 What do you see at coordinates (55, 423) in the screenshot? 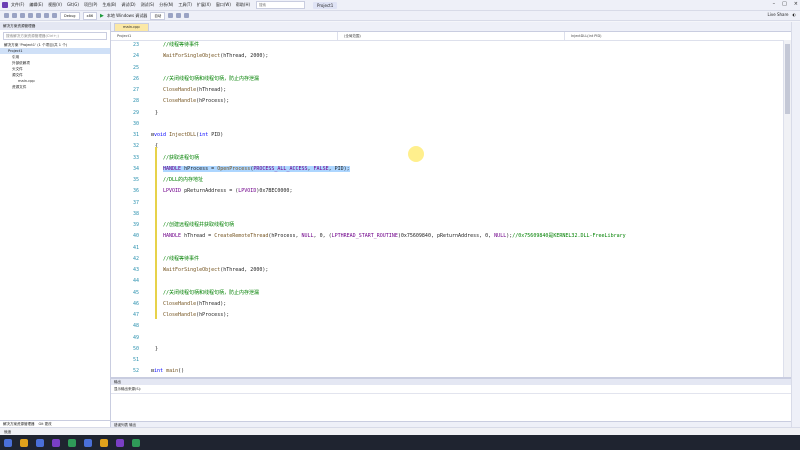
I see `sidebar-tabs: 解决方案资源管理器 Git 更改` at bounding box center [55, 423].